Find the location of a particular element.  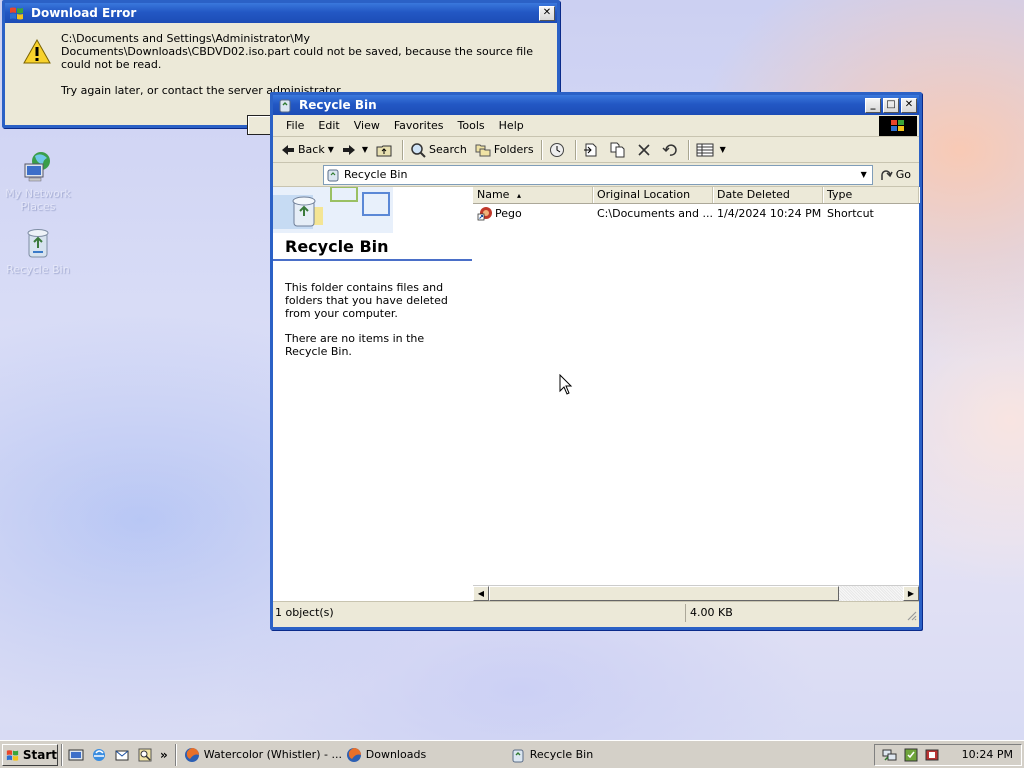

quick-launch: » is located at coordinates (119, 755).